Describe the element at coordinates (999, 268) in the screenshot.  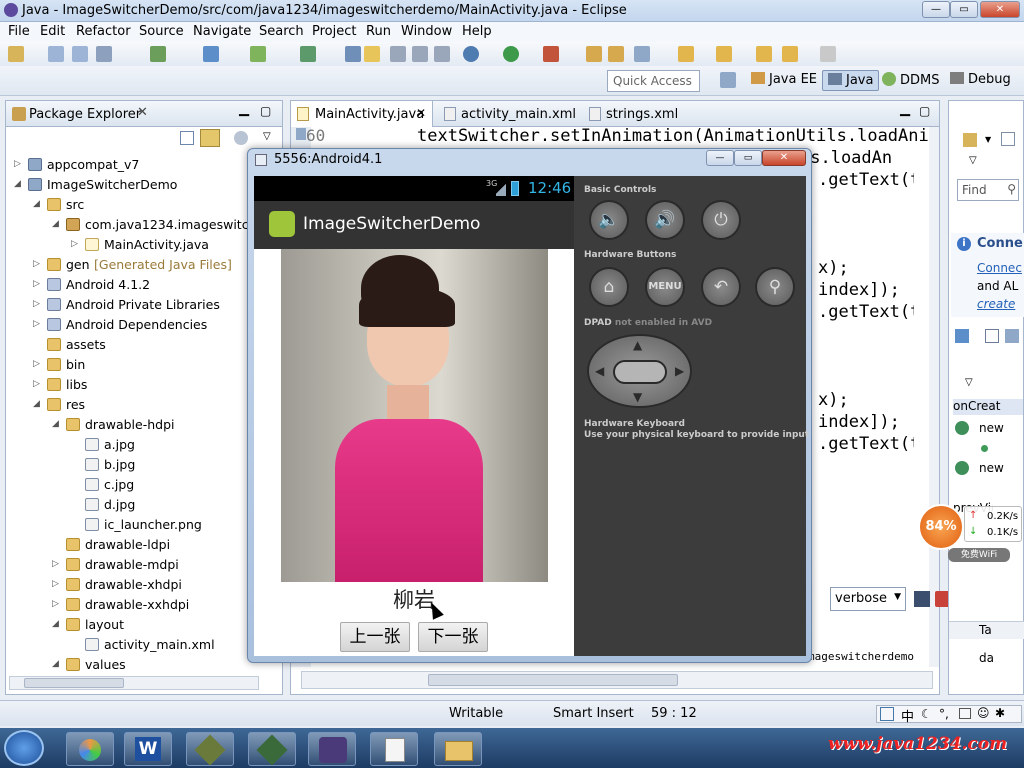
I see `connect-link: Connec` at that location.